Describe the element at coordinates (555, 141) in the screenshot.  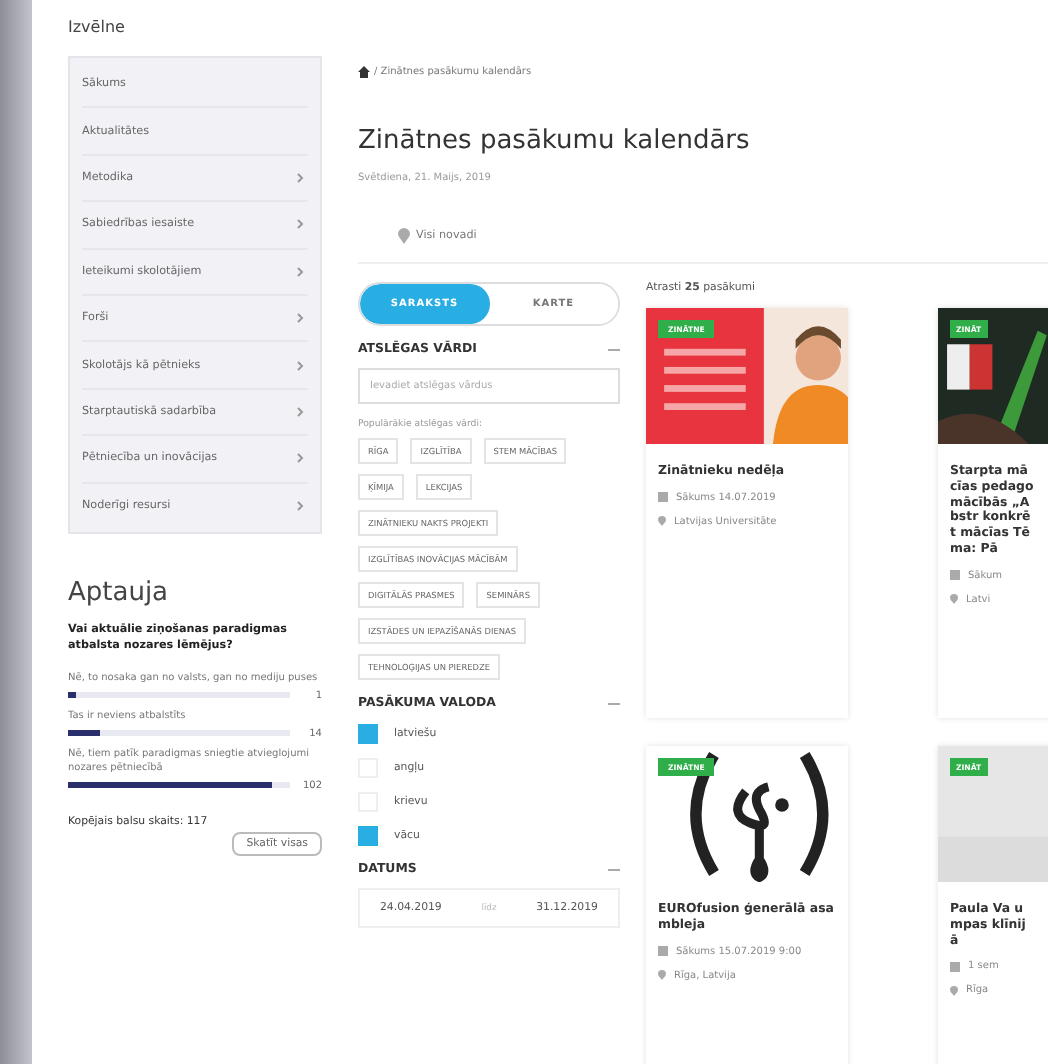
I see `page-title: Zinātnes pasākumu kalendārs` at that location.